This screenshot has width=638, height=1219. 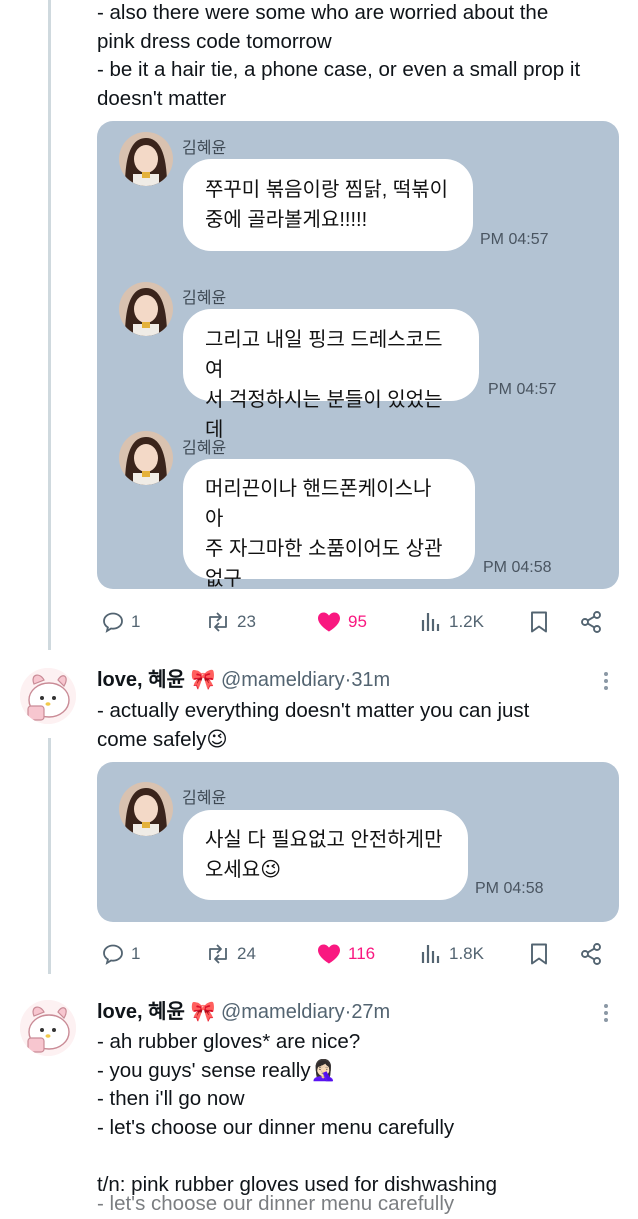 What do you see at coordinates (329, 524) in the screenshot?
I see `message-bubble: 머리끈이나 핸드폰케이스나 아 주 자그마한 소품이어도 상관 없구` at bounding box center [329, 524].